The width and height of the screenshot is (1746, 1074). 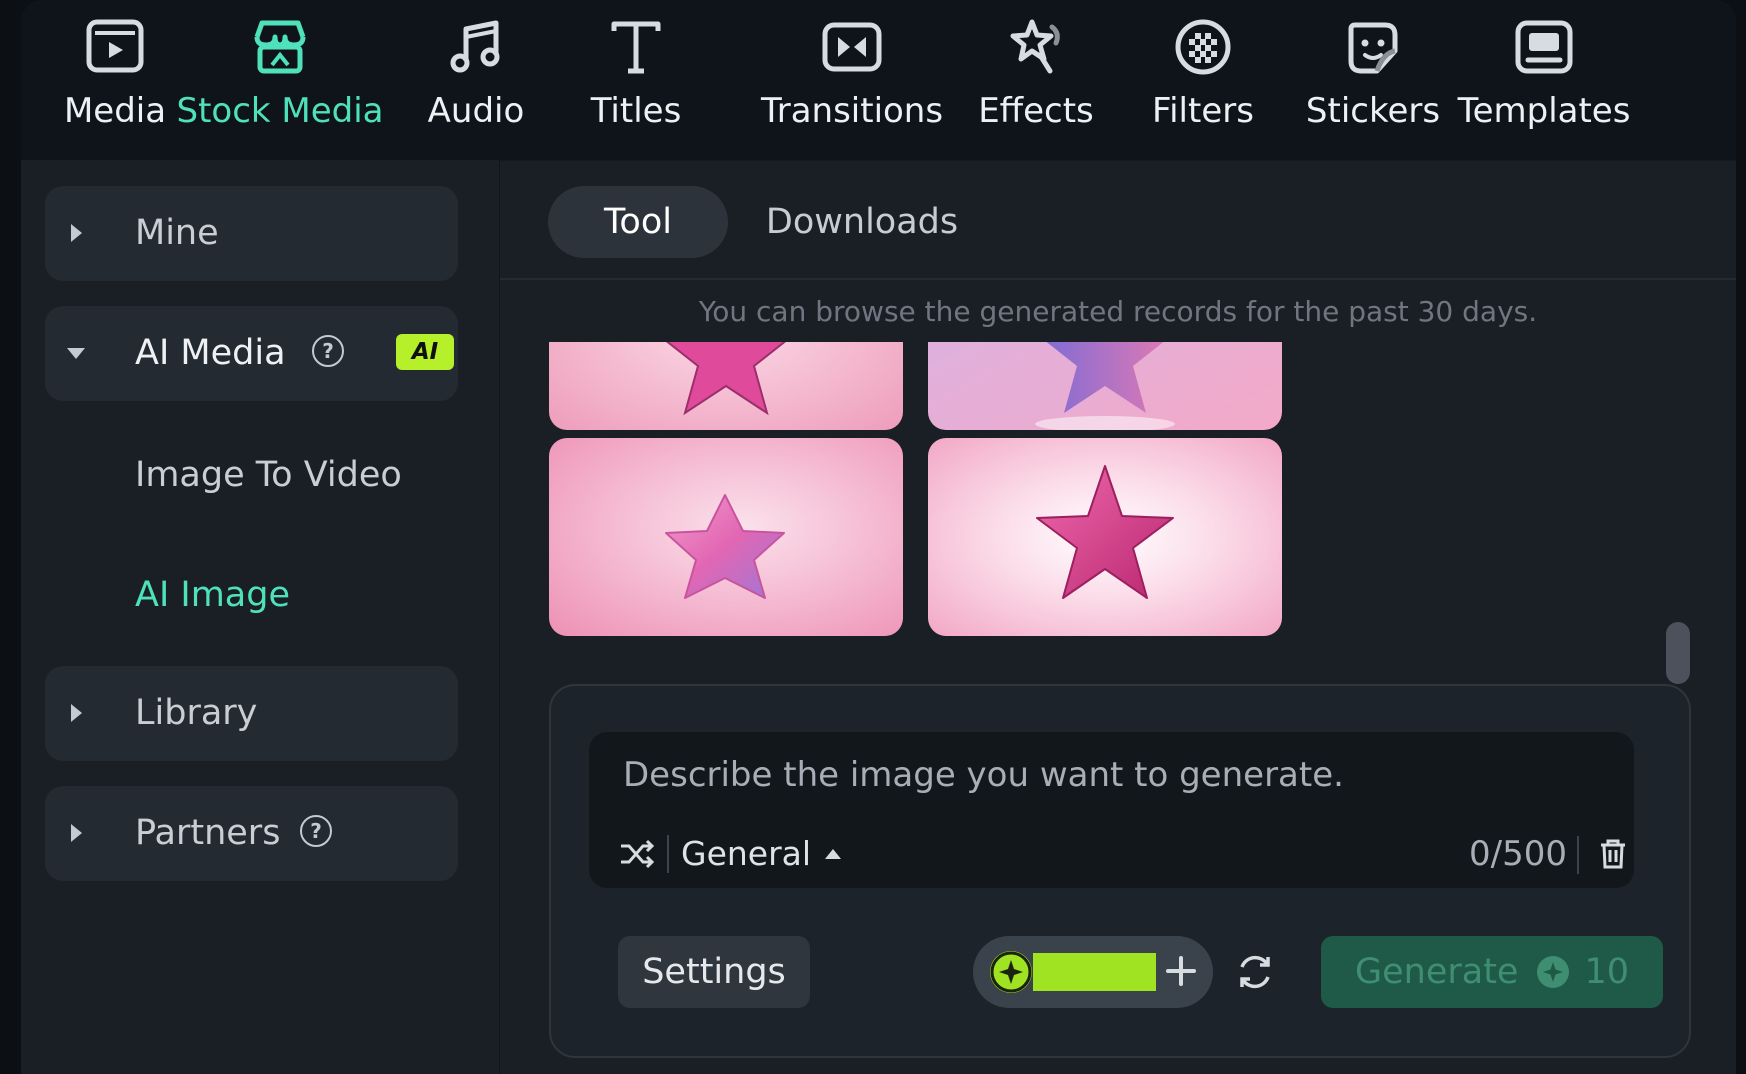 I want to click on toolbar-item-stock-media: Stock Media, so click(x=280, y=80).